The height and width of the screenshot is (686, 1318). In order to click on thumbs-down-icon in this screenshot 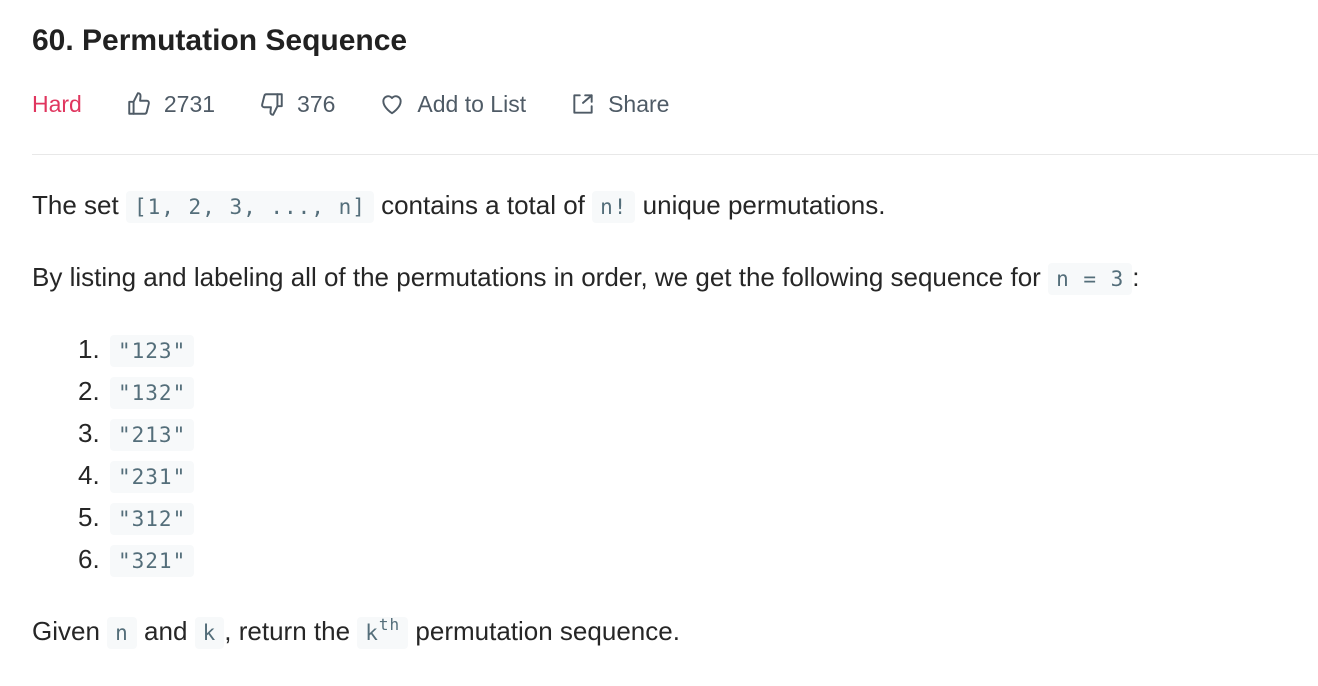, I will do `click(272, 104)`.